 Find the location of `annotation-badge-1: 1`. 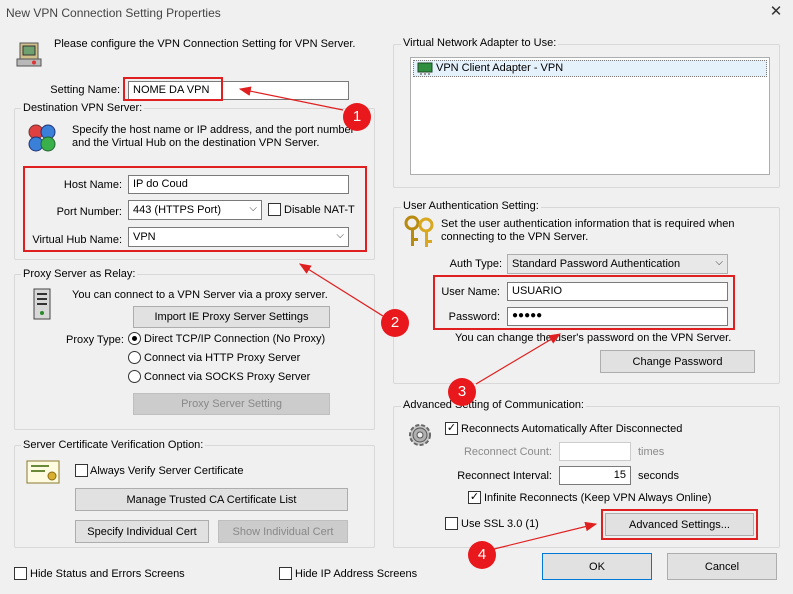

annotation-badge-1: 1 is located at coordinates (357, 117).